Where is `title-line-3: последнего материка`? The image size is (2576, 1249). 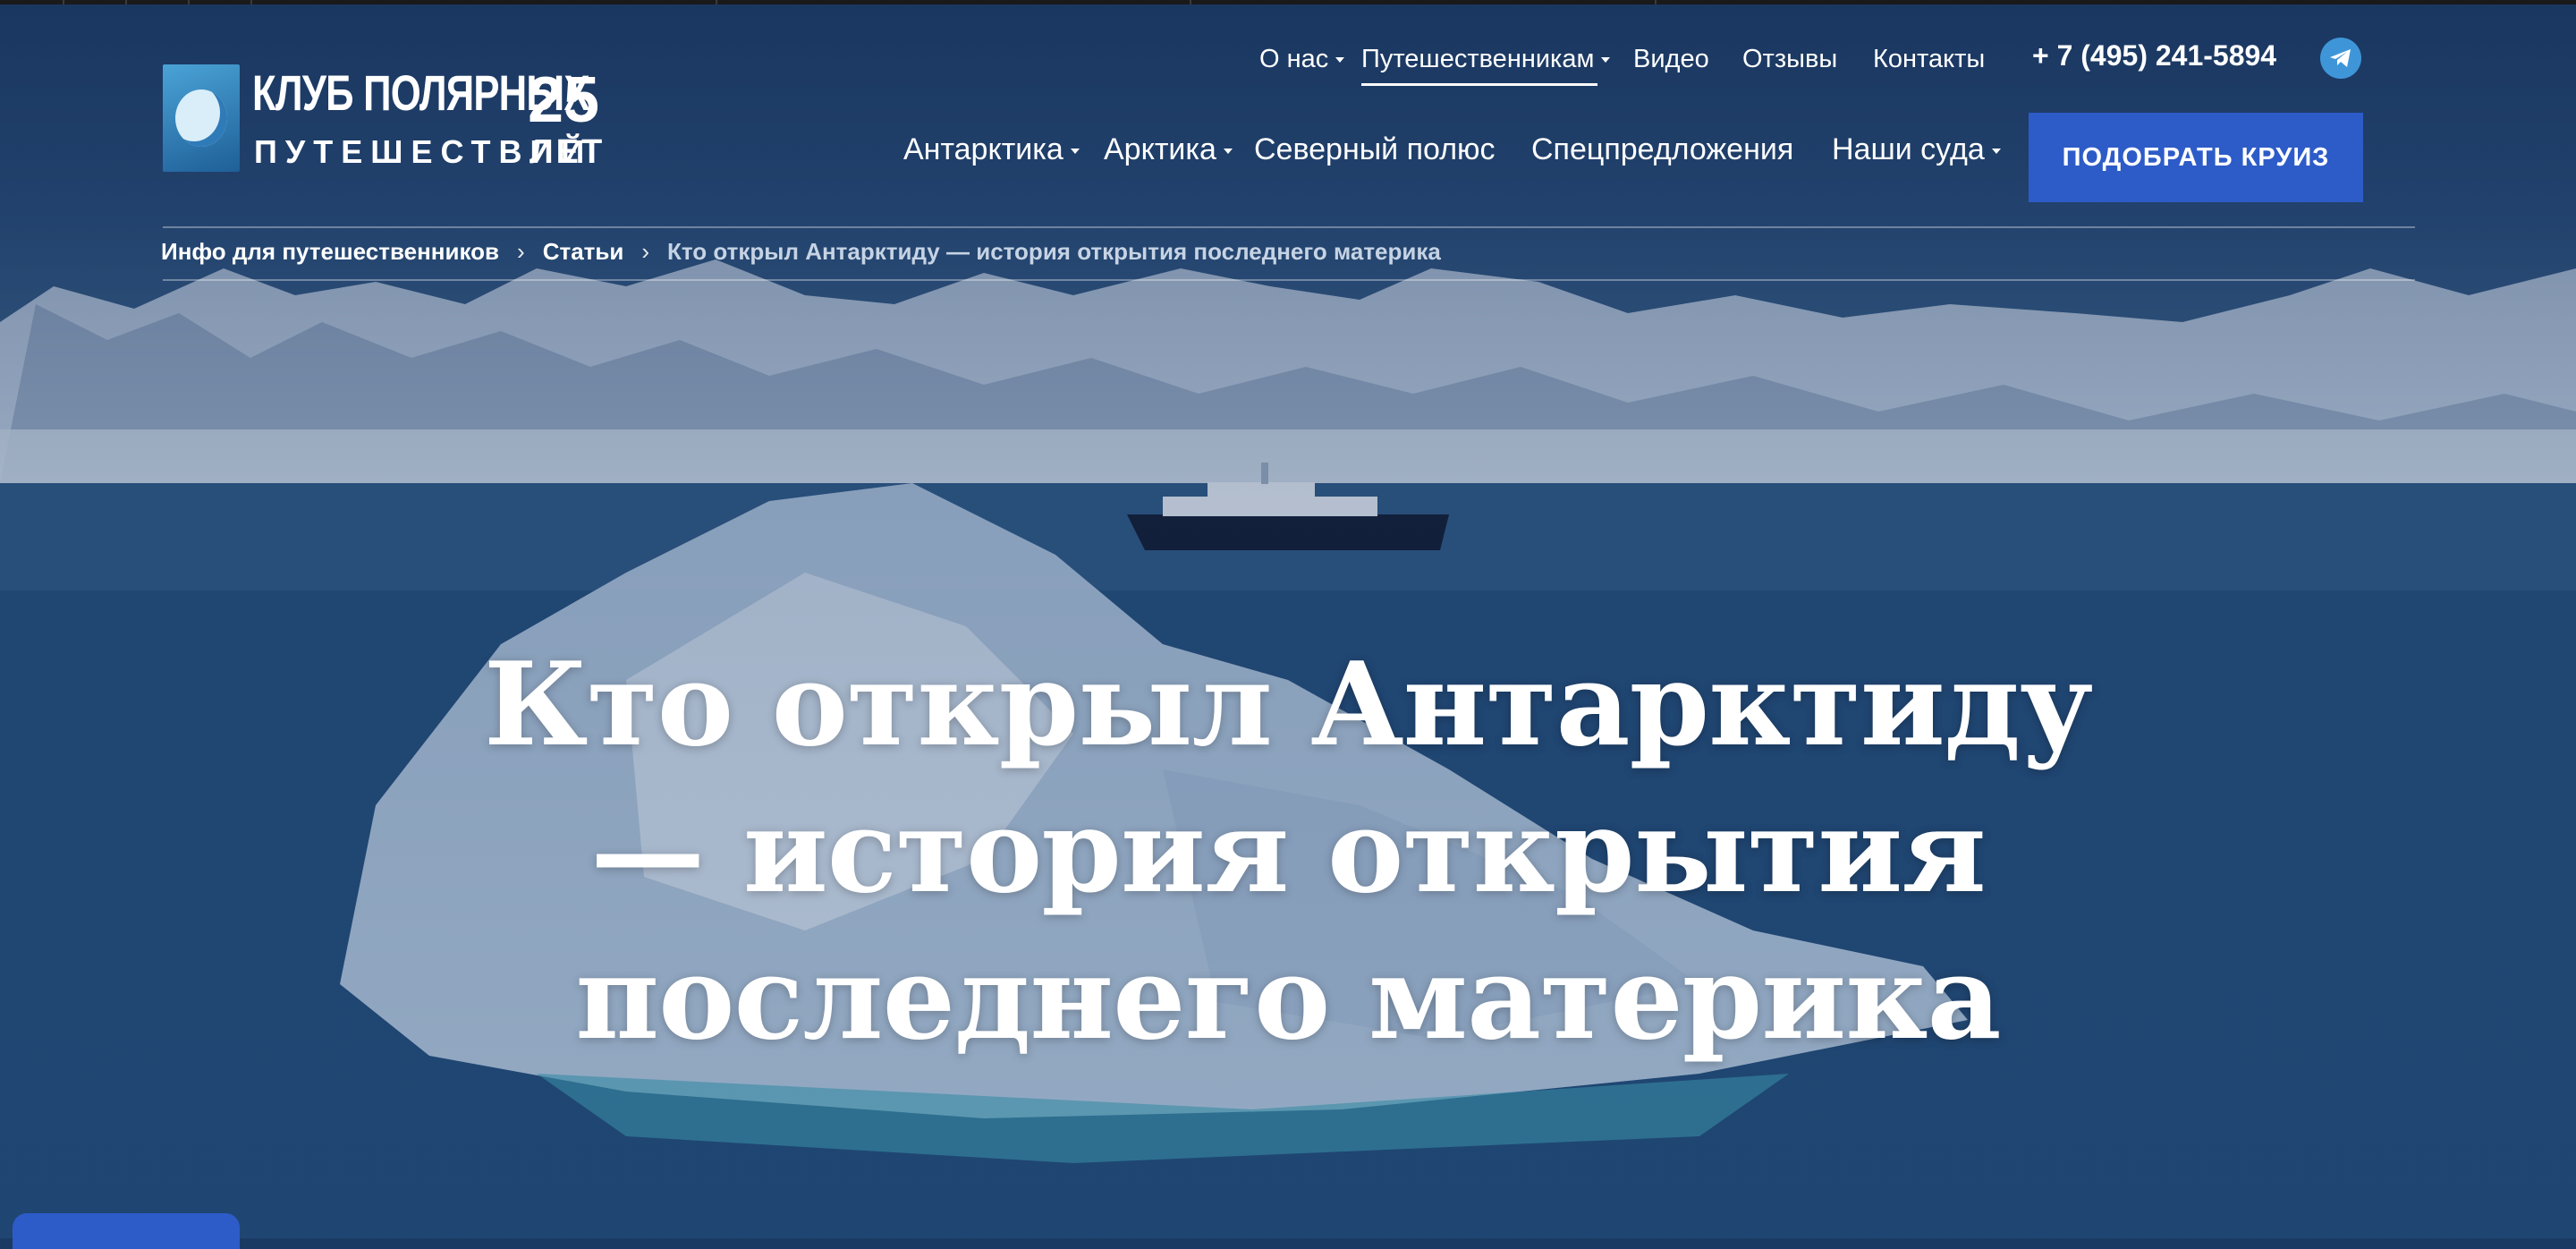
title-line-3: последнего материка is located at coordinates (1288, 998).